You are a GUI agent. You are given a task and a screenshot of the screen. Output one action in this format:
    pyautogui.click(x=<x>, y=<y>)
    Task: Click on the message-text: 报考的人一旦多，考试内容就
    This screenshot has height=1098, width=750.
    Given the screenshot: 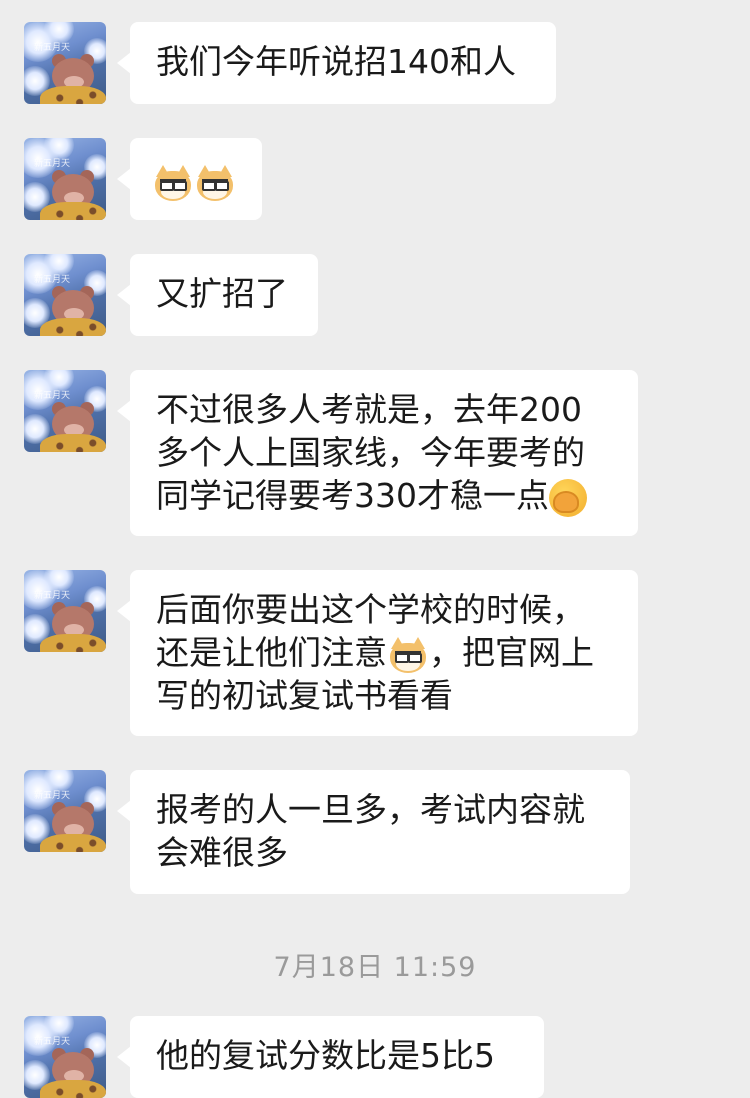 What is the action you would take?
    pyautogui.click(x=370, y=809)
    